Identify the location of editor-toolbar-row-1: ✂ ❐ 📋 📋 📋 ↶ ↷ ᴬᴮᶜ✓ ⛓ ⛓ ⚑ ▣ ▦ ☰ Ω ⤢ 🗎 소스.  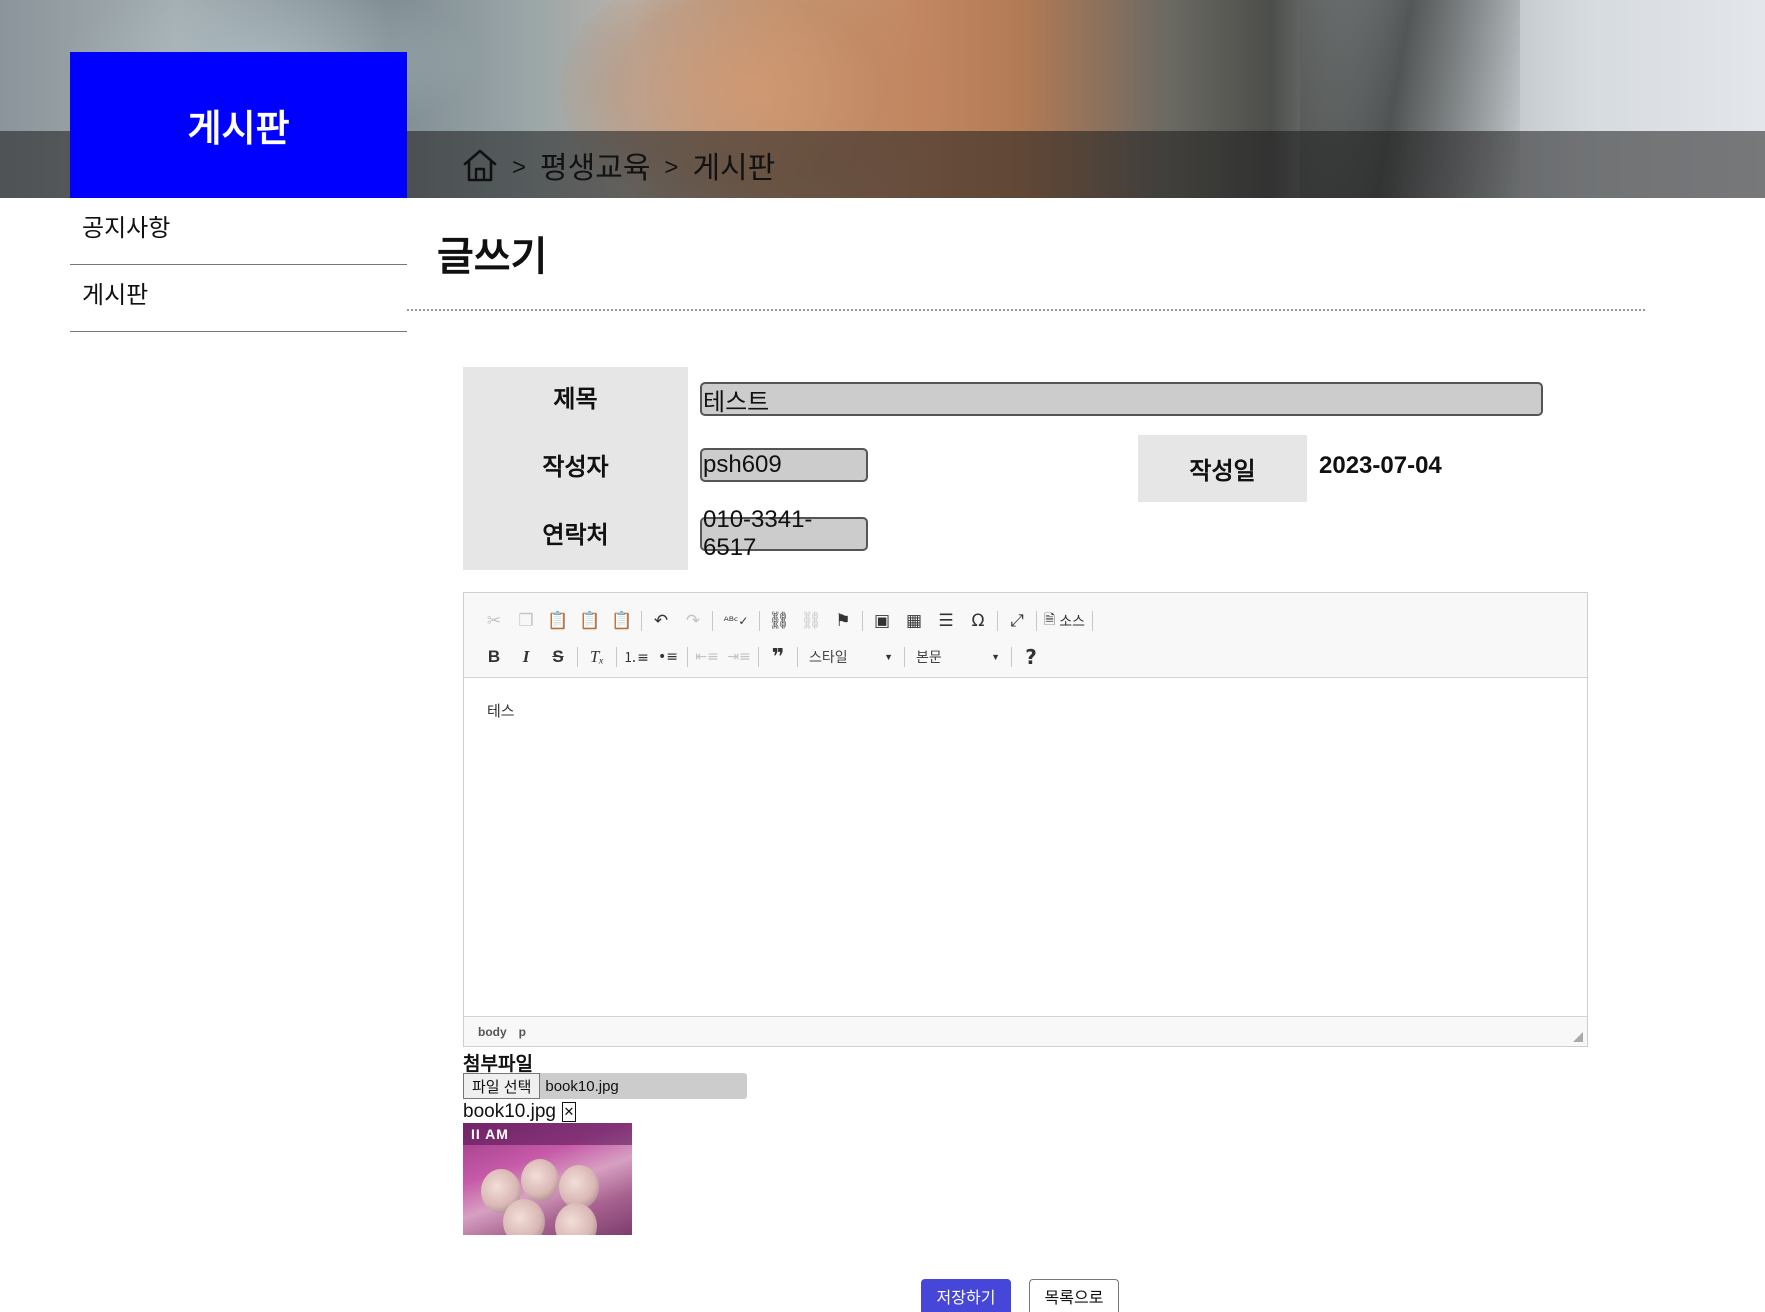
(1025, 621).